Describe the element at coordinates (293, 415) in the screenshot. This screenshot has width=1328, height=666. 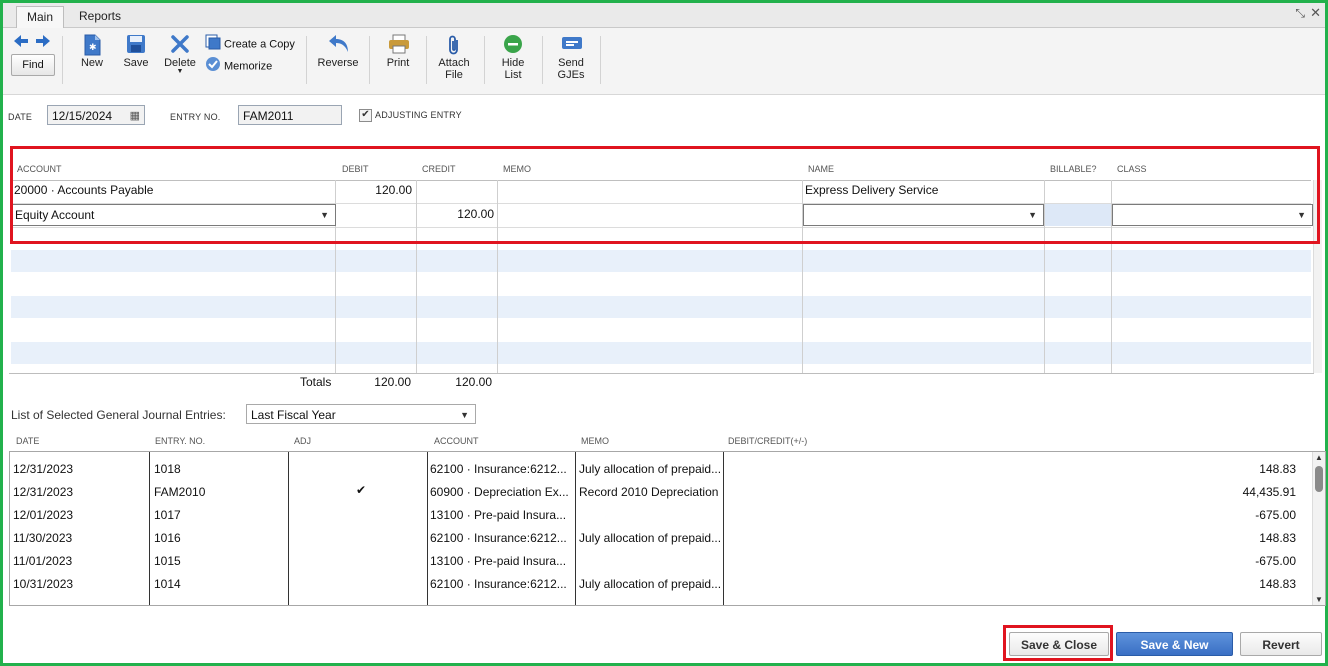
I see `list-filter-value: Last Fiscal Year` at that location.